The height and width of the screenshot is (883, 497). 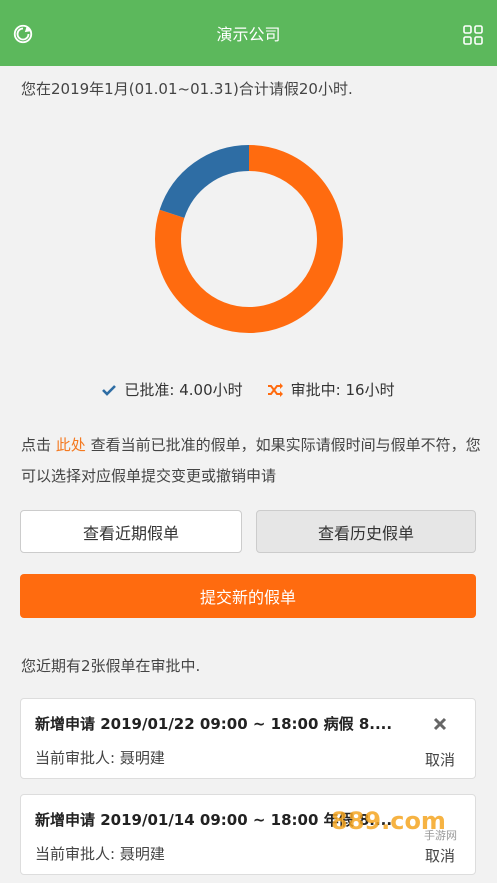 I want to click on close-icon, so click(x=440, y=724).